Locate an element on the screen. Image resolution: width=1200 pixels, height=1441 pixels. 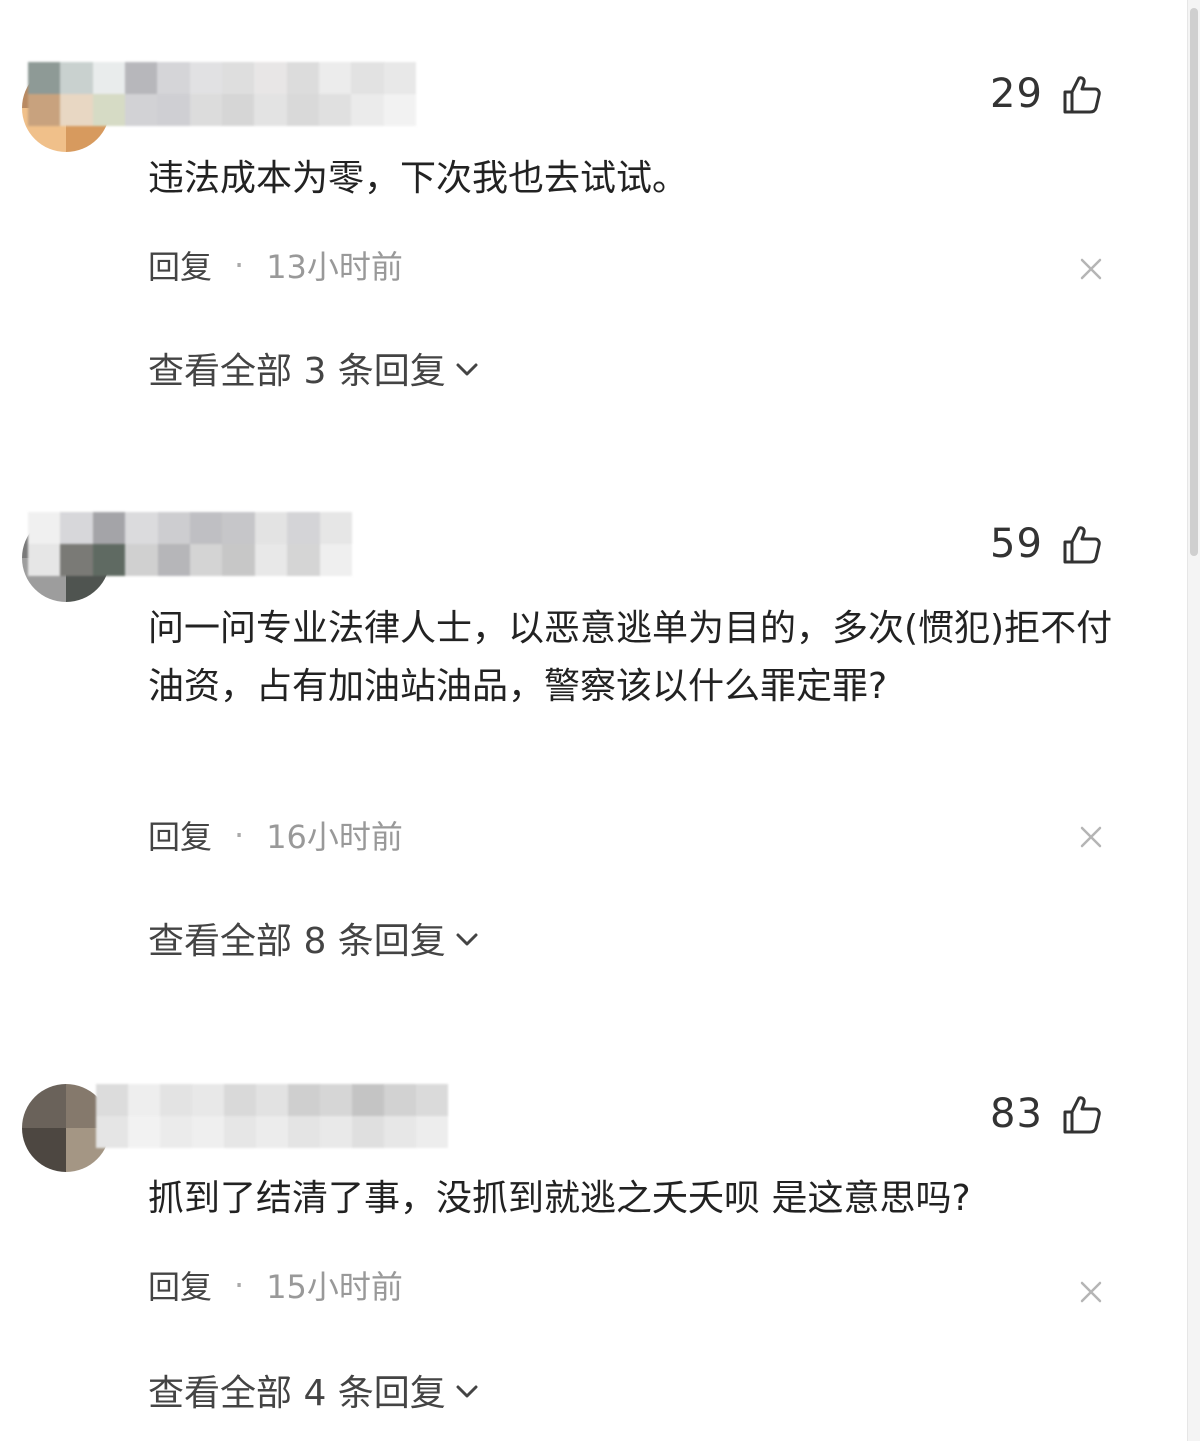
like-count: 29 is located at coordinates (1016, 94).